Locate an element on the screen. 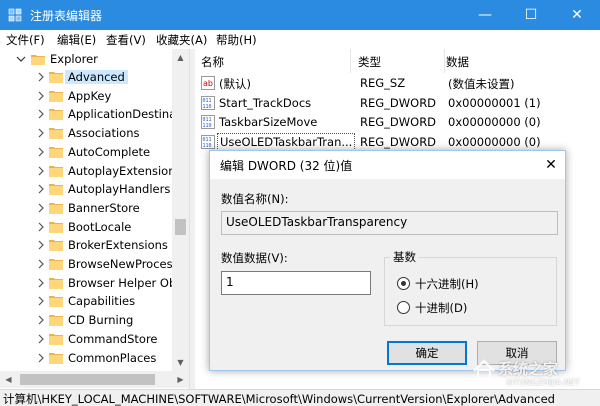 Image resolution: width=600 pixels, height=406 pixels. value-data-cell: (数值未设置) is located at coordinates (481, 84).